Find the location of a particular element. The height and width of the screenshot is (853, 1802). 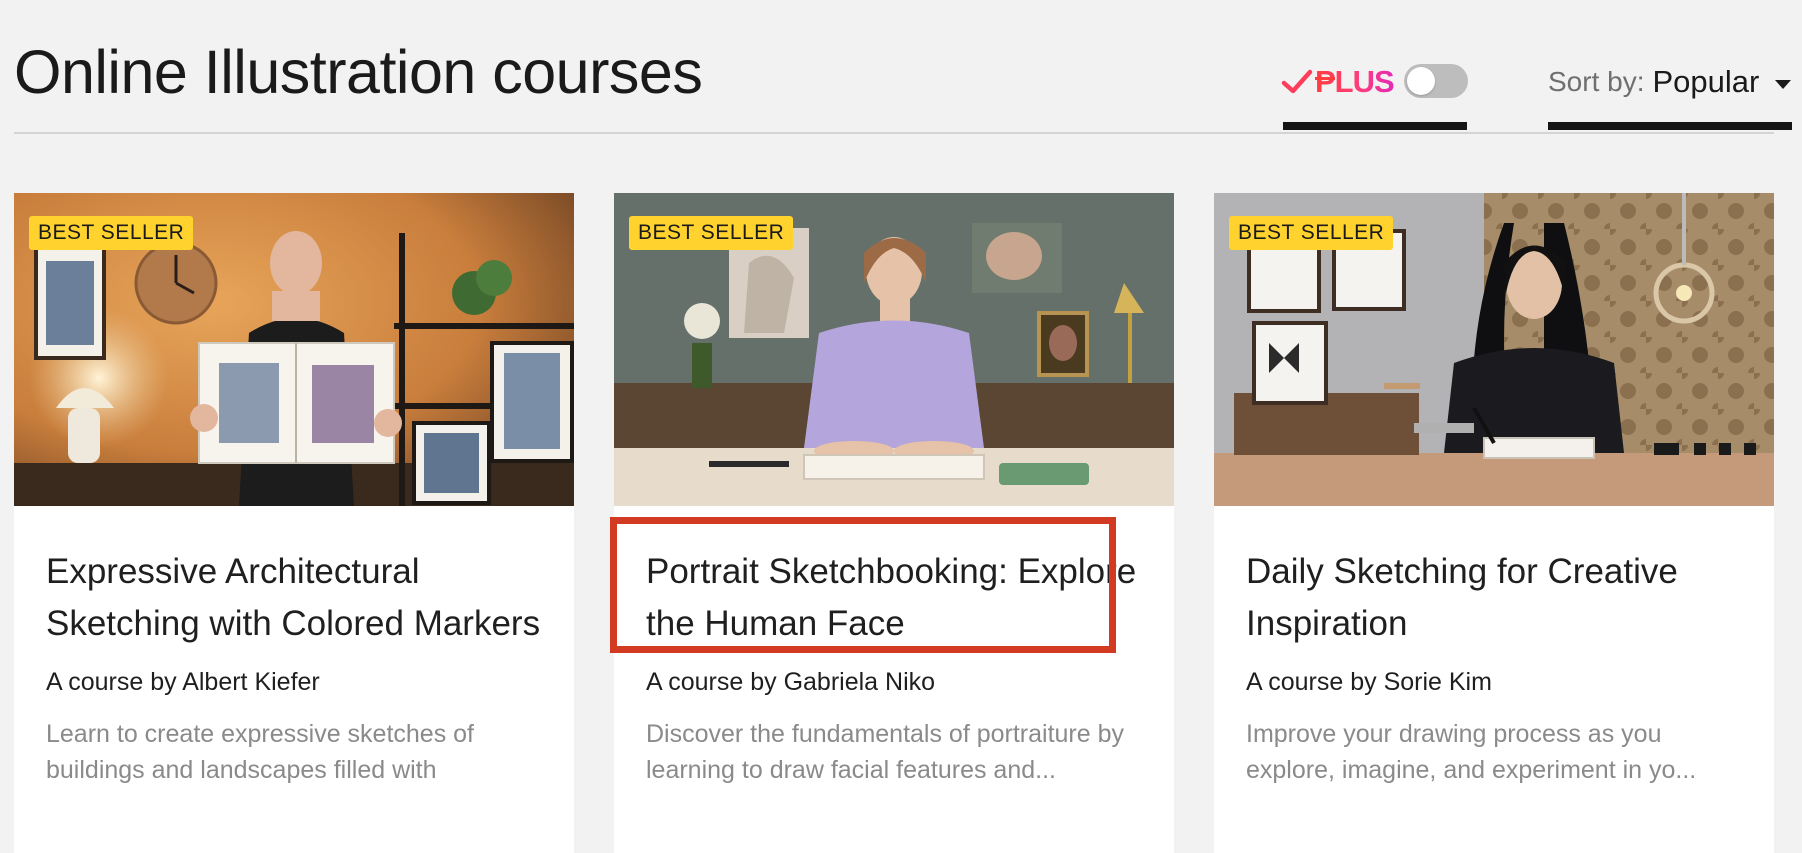

course-author: A course by Albert Kiefer is located at coordinates (183, 682).